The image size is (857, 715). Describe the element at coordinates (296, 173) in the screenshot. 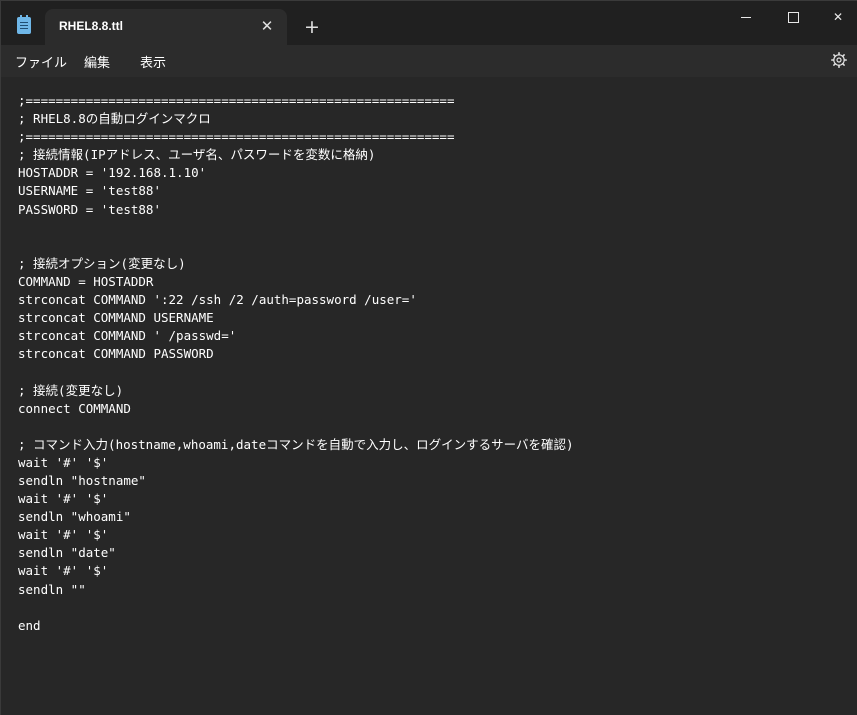

I see `editor-line: HOSTADDR = '192.168.1.10'` at that location.